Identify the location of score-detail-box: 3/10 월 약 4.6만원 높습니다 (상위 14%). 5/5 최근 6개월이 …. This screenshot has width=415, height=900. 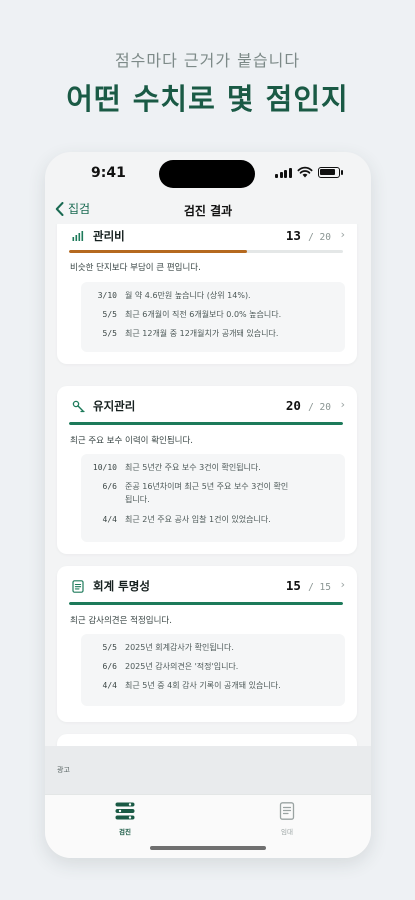
(213, 317).